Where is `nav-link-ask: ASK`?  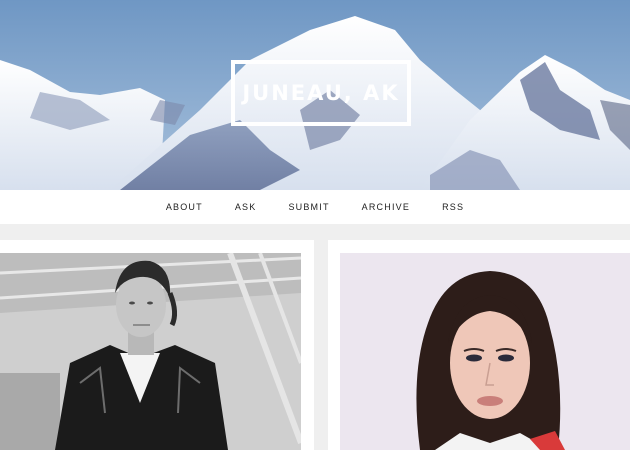
nav-link-ask: ASK is located at coordinates (246, 207).